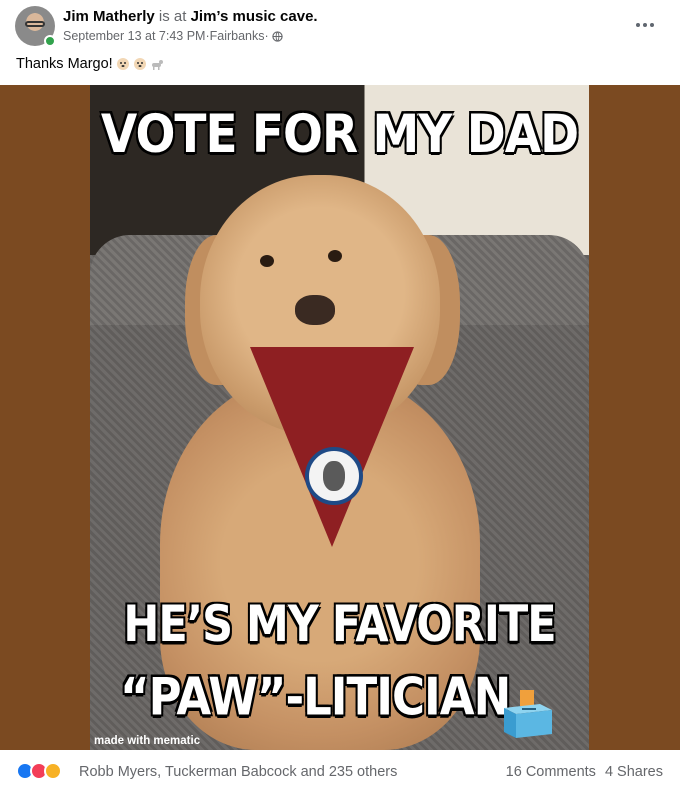  I want to click on post-title: Jim Matherly is at Jim’s music cave., so click(190, 16).